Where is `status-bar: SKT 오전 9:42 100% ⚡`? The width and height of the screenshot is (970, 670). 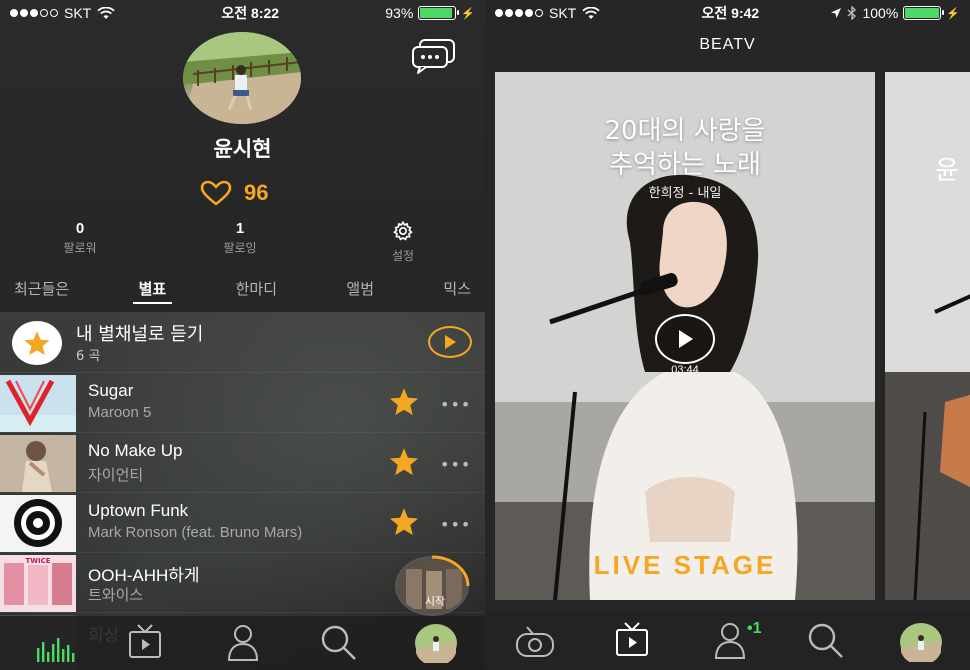
status-bar: SKT 오전 9:42 100% ⚡ is located at coordinates (727, 13).